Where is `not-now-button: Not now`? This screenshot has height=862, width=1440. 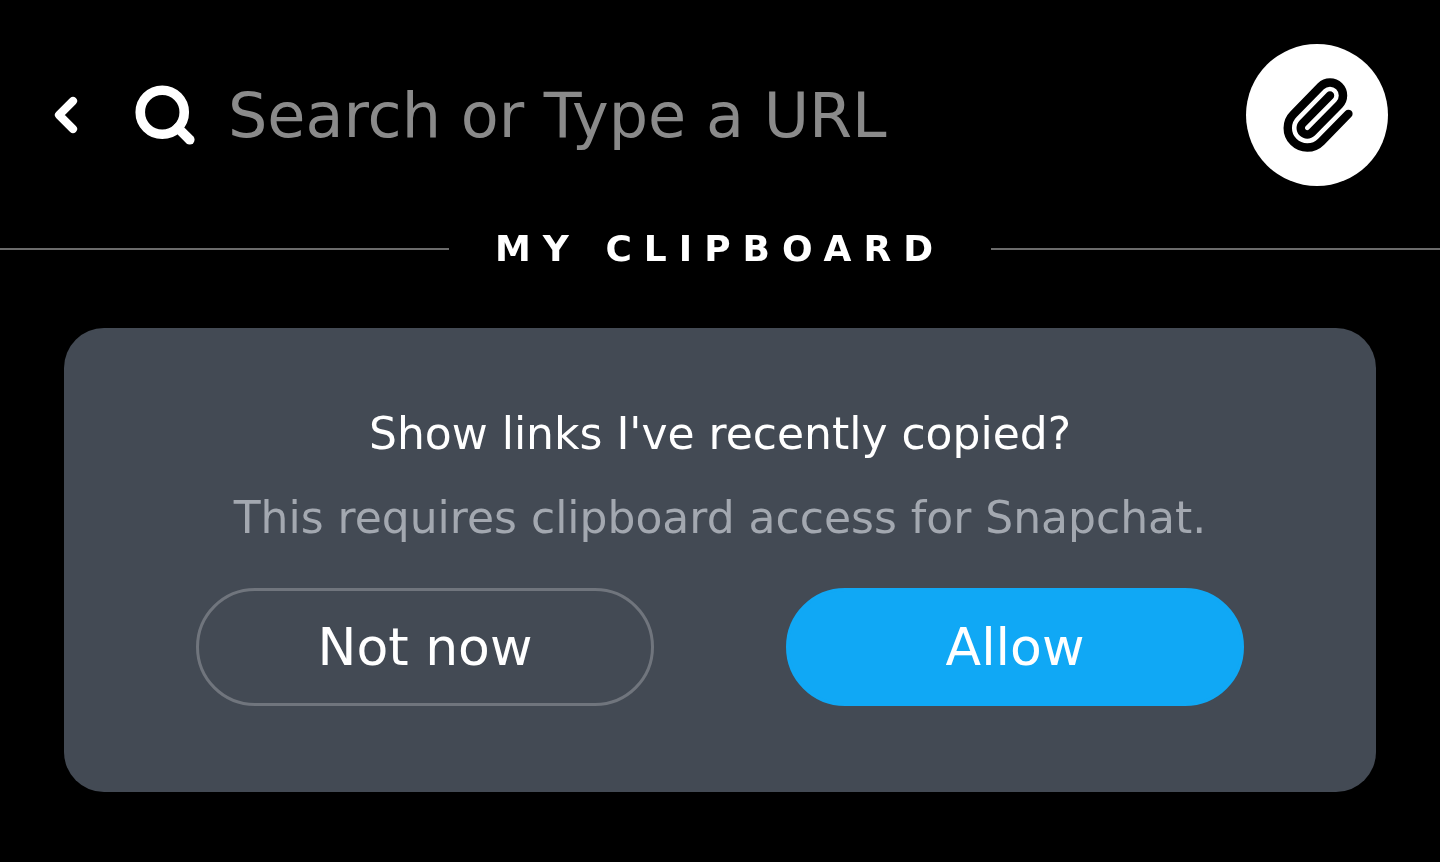 not-now-button: Not now is located at coordinates (425, 647).